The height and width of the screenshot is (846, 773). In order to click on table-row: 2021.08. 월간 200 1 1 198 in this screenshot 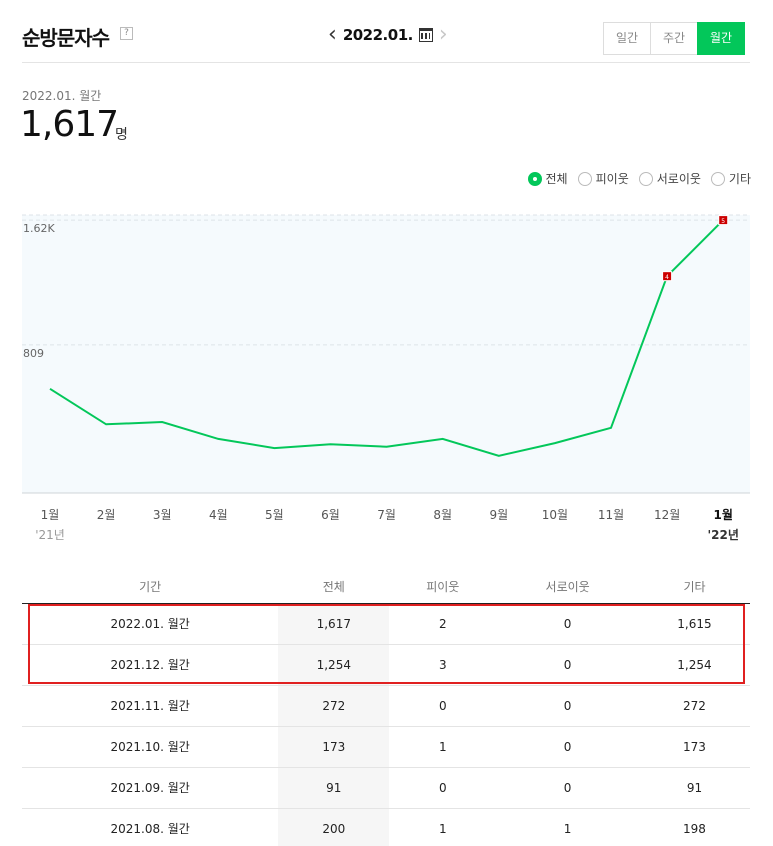, I will do `click(386, 827)`.